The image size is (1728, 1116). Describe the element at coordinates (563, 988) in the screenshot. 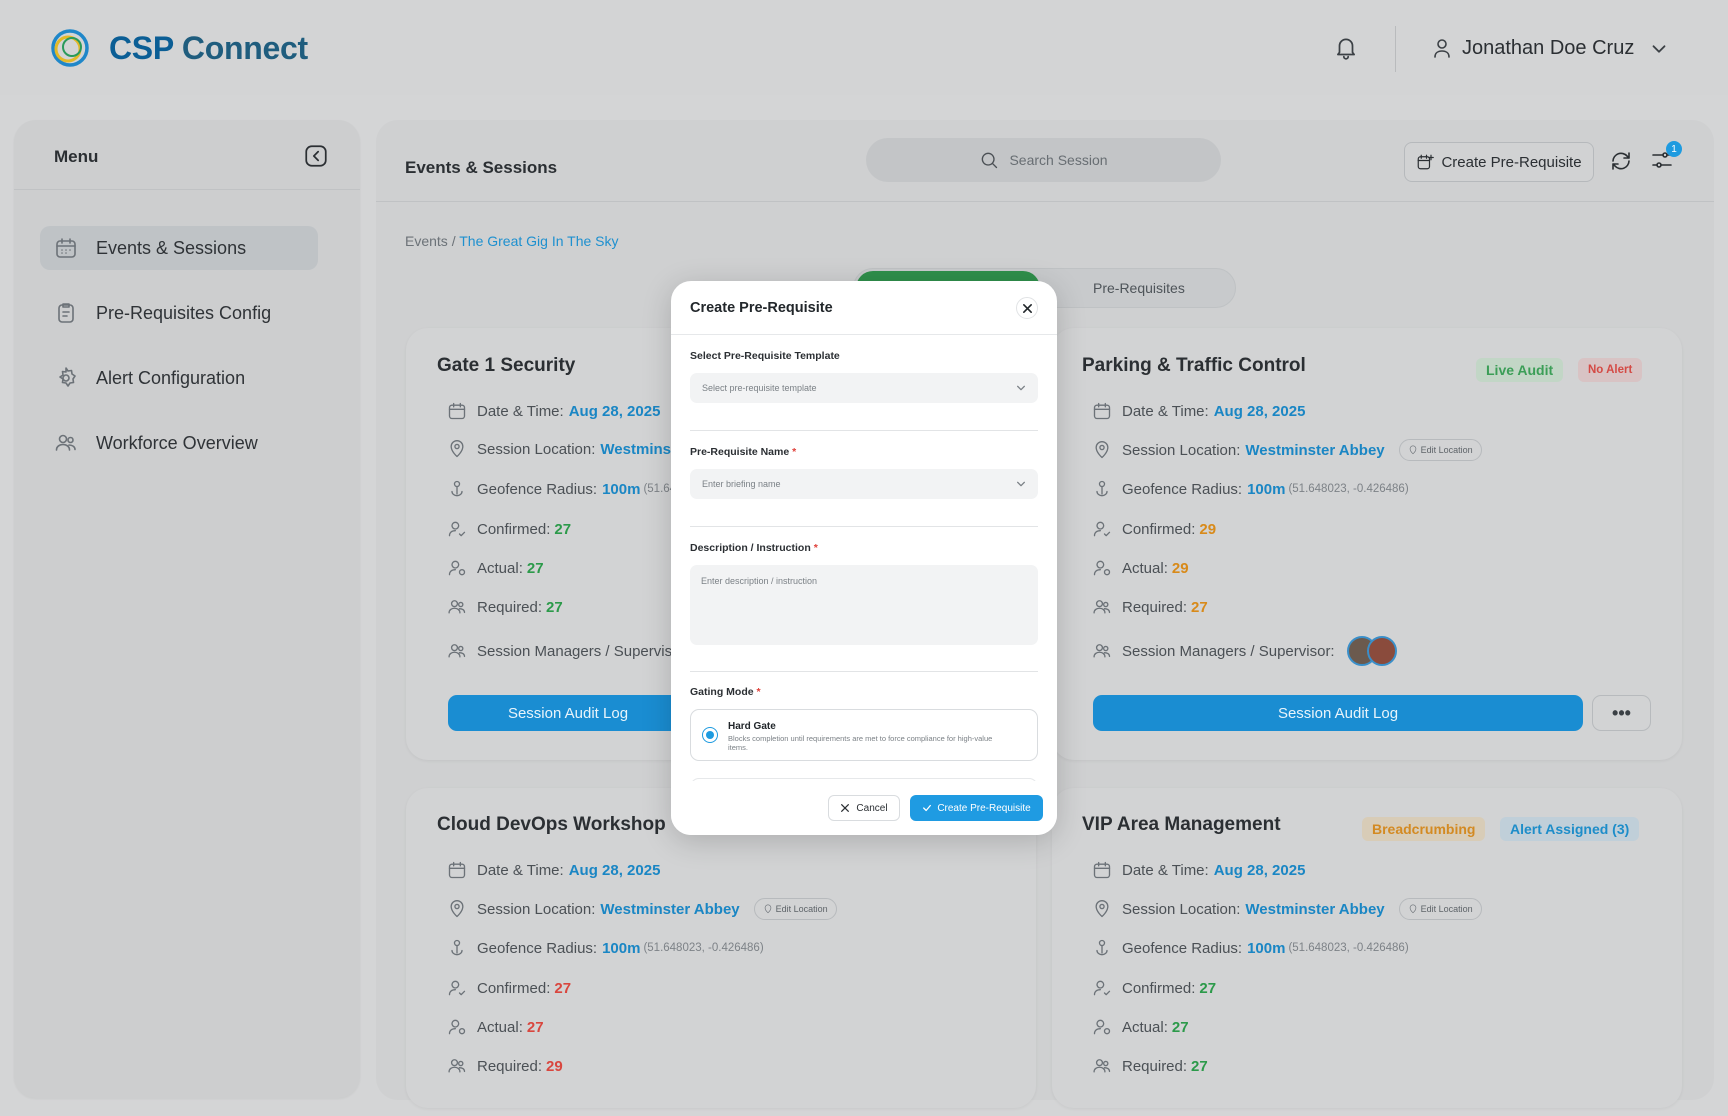

I see `confirmed-value: 27` at that location.